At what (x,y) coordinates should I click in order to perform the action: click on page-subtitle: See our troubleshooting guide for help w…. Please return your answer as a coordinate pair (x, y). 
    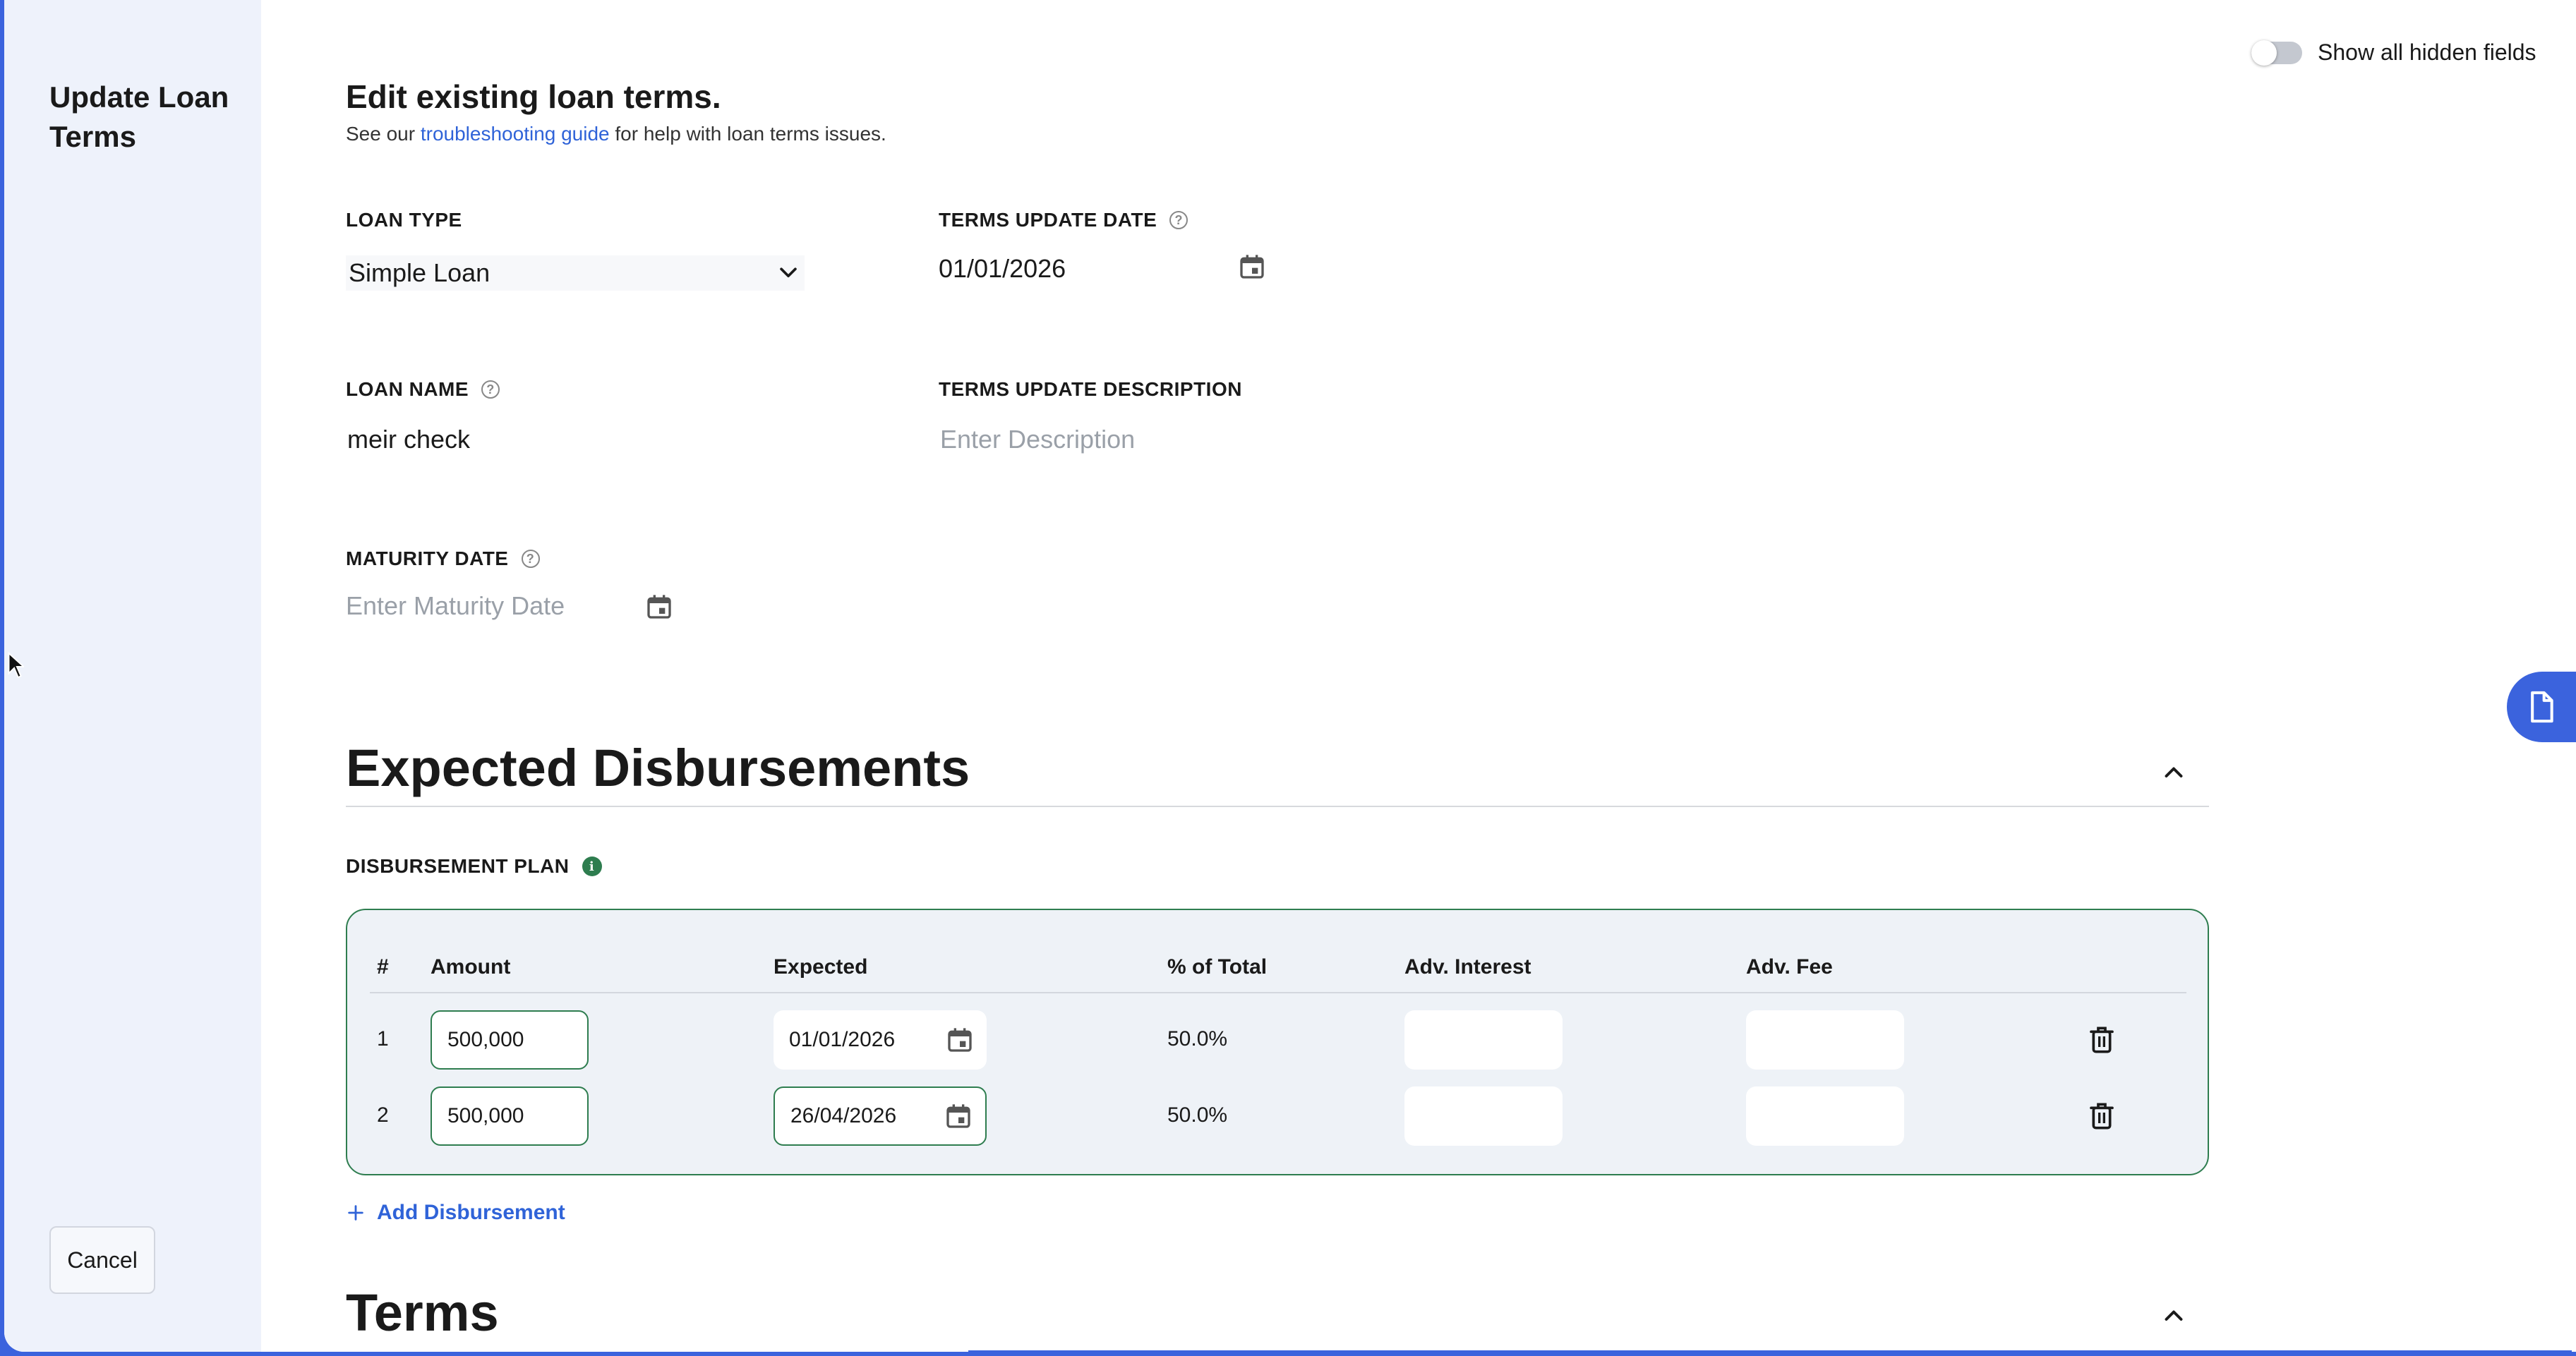
    Looking at the image, I should click on (616, 134).